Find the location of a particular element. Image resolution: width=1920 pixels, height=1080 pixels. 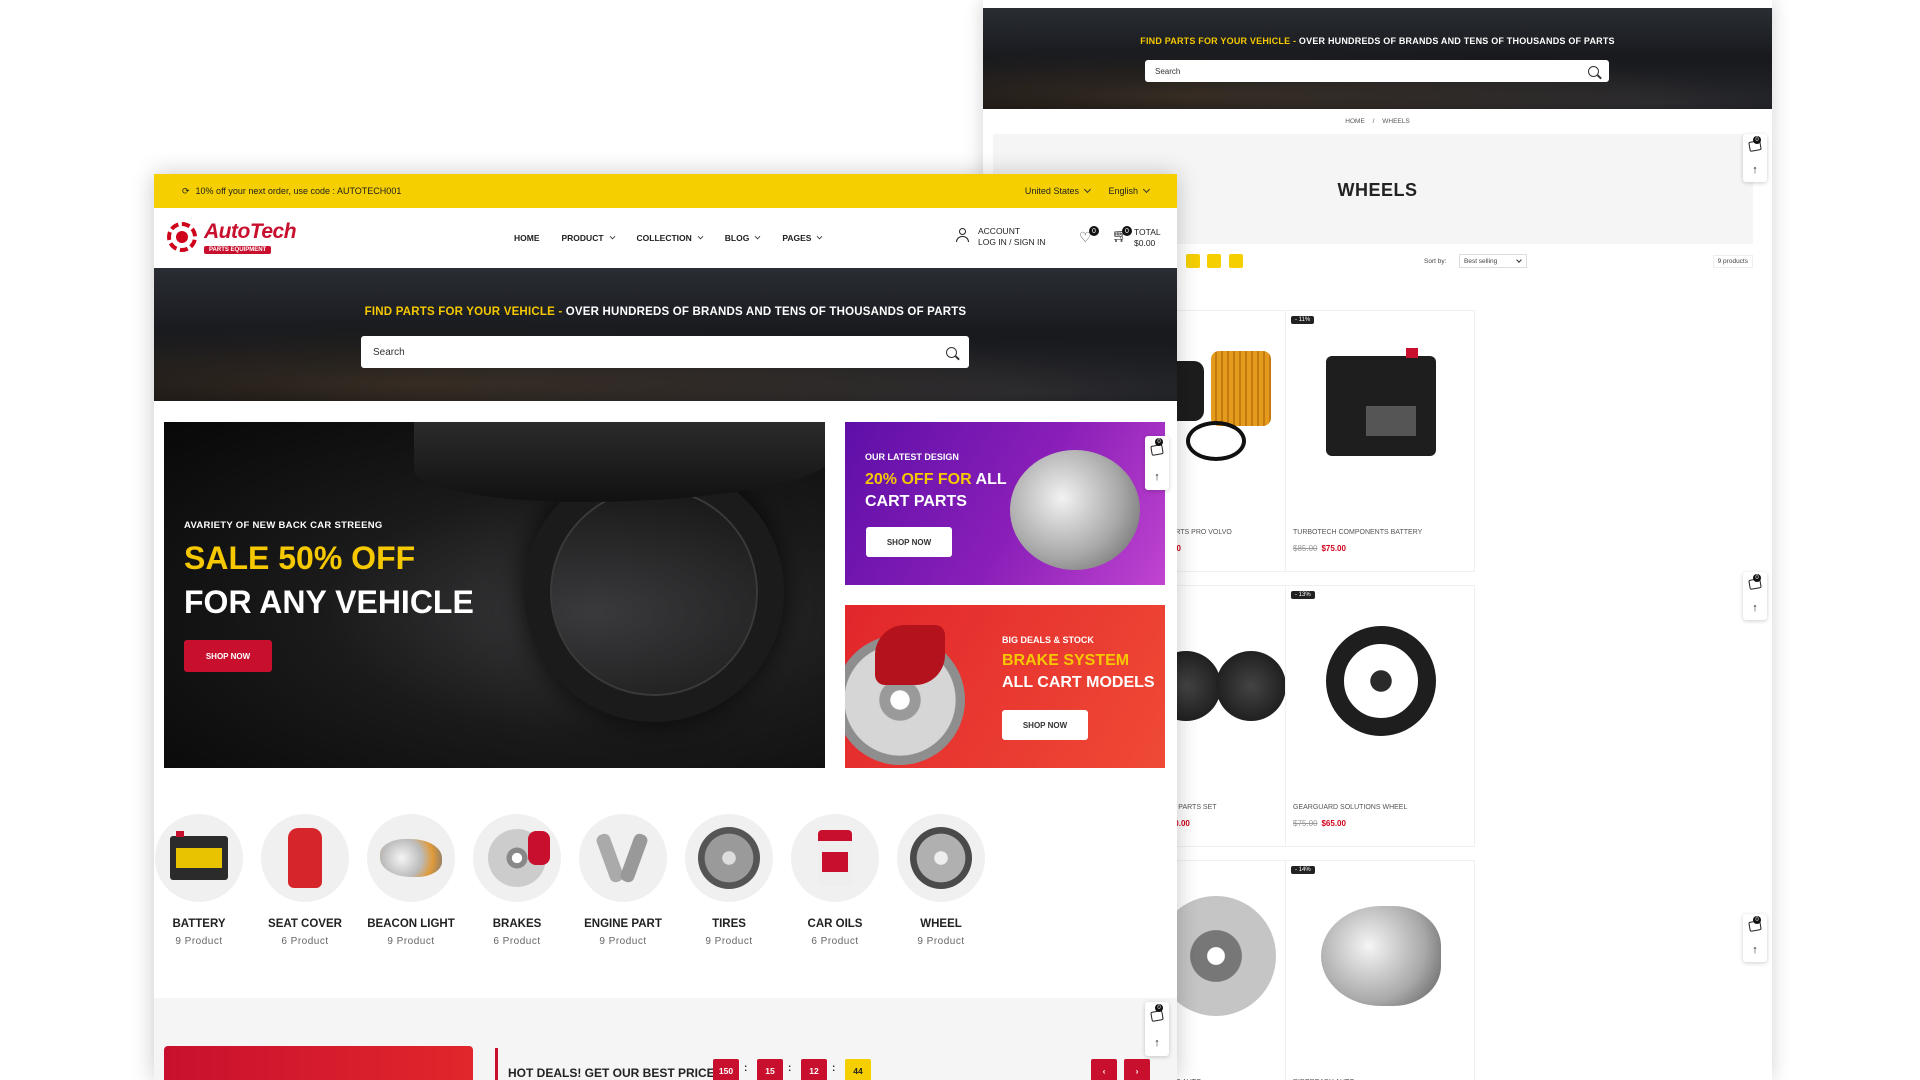

category-name: SEAT COVER is located at coordinates (305, 924).